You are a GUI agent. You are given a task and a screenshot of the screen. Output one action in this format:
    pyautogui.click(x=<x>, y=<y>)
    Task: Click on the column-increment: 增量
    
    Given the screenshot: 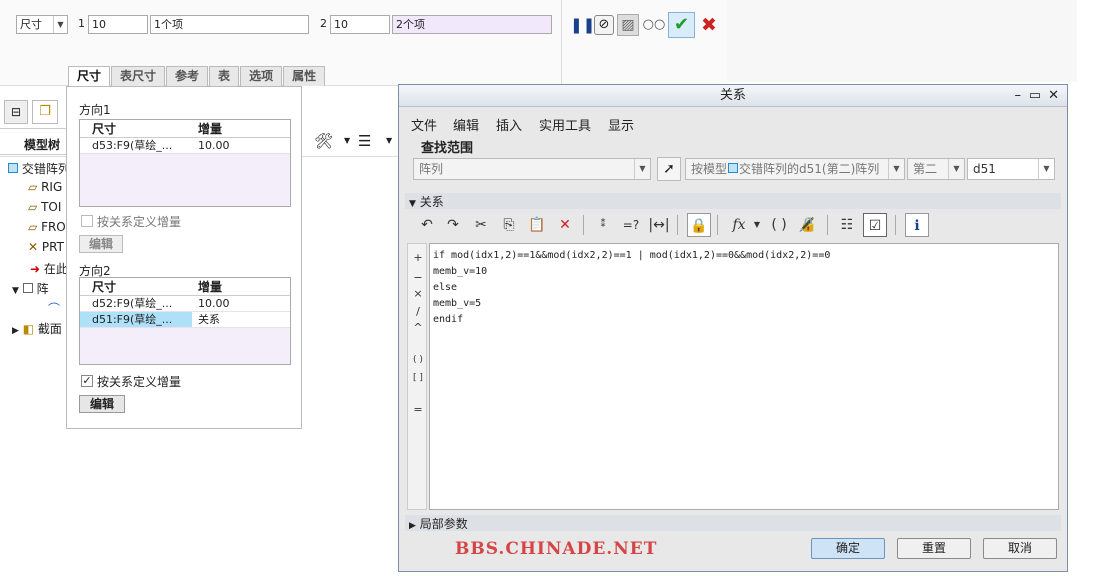 What is the action you would take?
    pyautogui.click(x=210, y=287)
    